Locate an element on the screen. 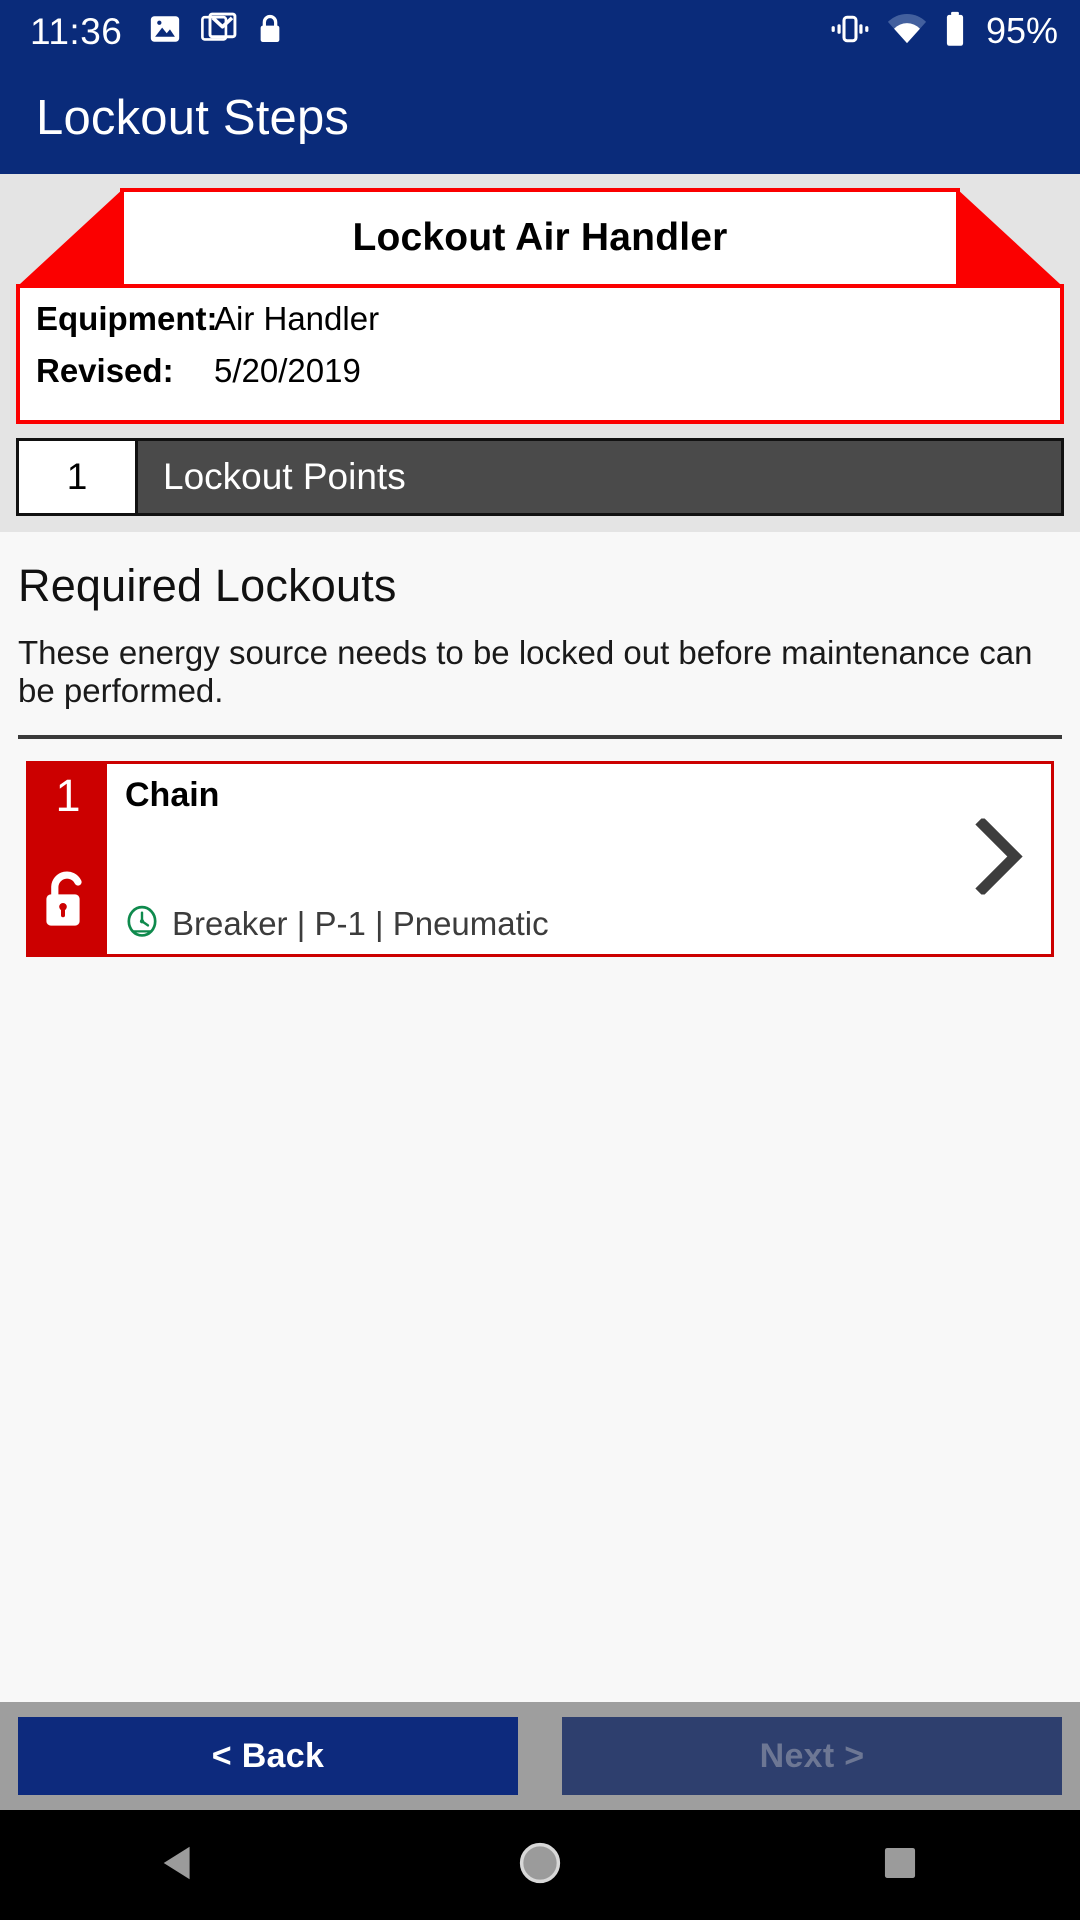 The image size is (1080, 1920). vibrate-icon is located at coordinates (850, 31).